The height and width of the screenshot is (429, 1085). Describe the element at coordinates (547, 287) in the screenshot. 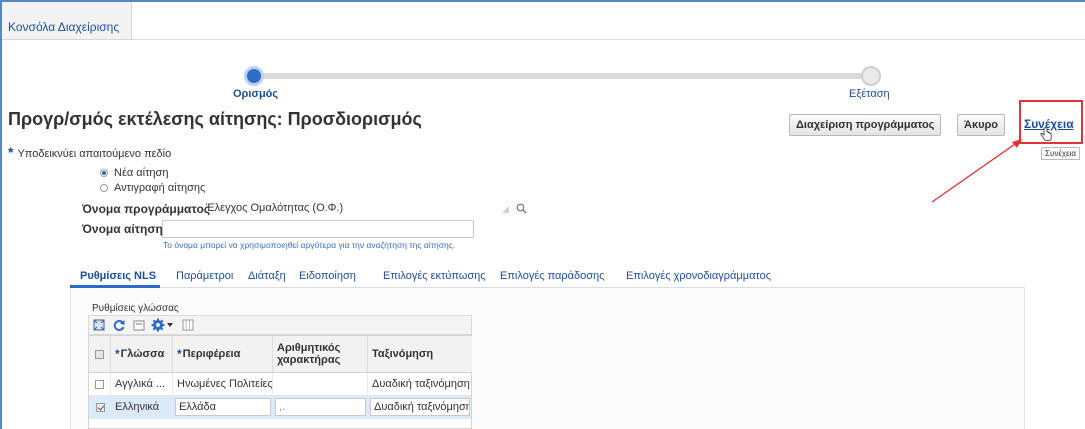

I see `subtab-divider` at that location.